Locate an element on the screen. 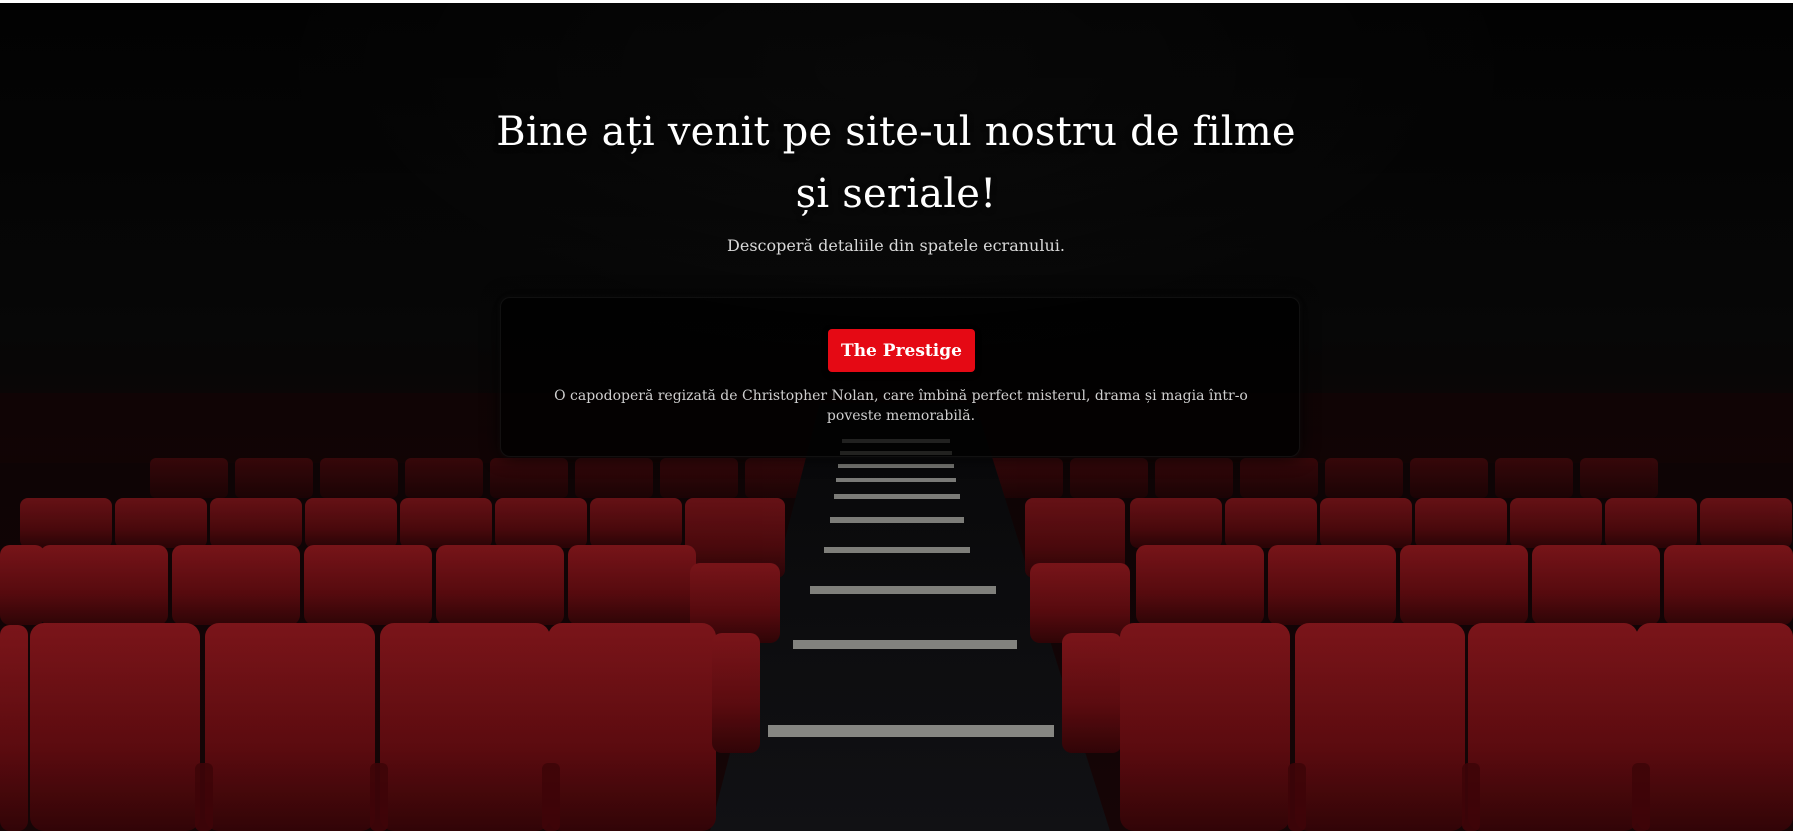 Image resolution: width=1793 pixels, height=831 pixels. page-title-line-2: și seriale! is located at coordinates (896, 194).